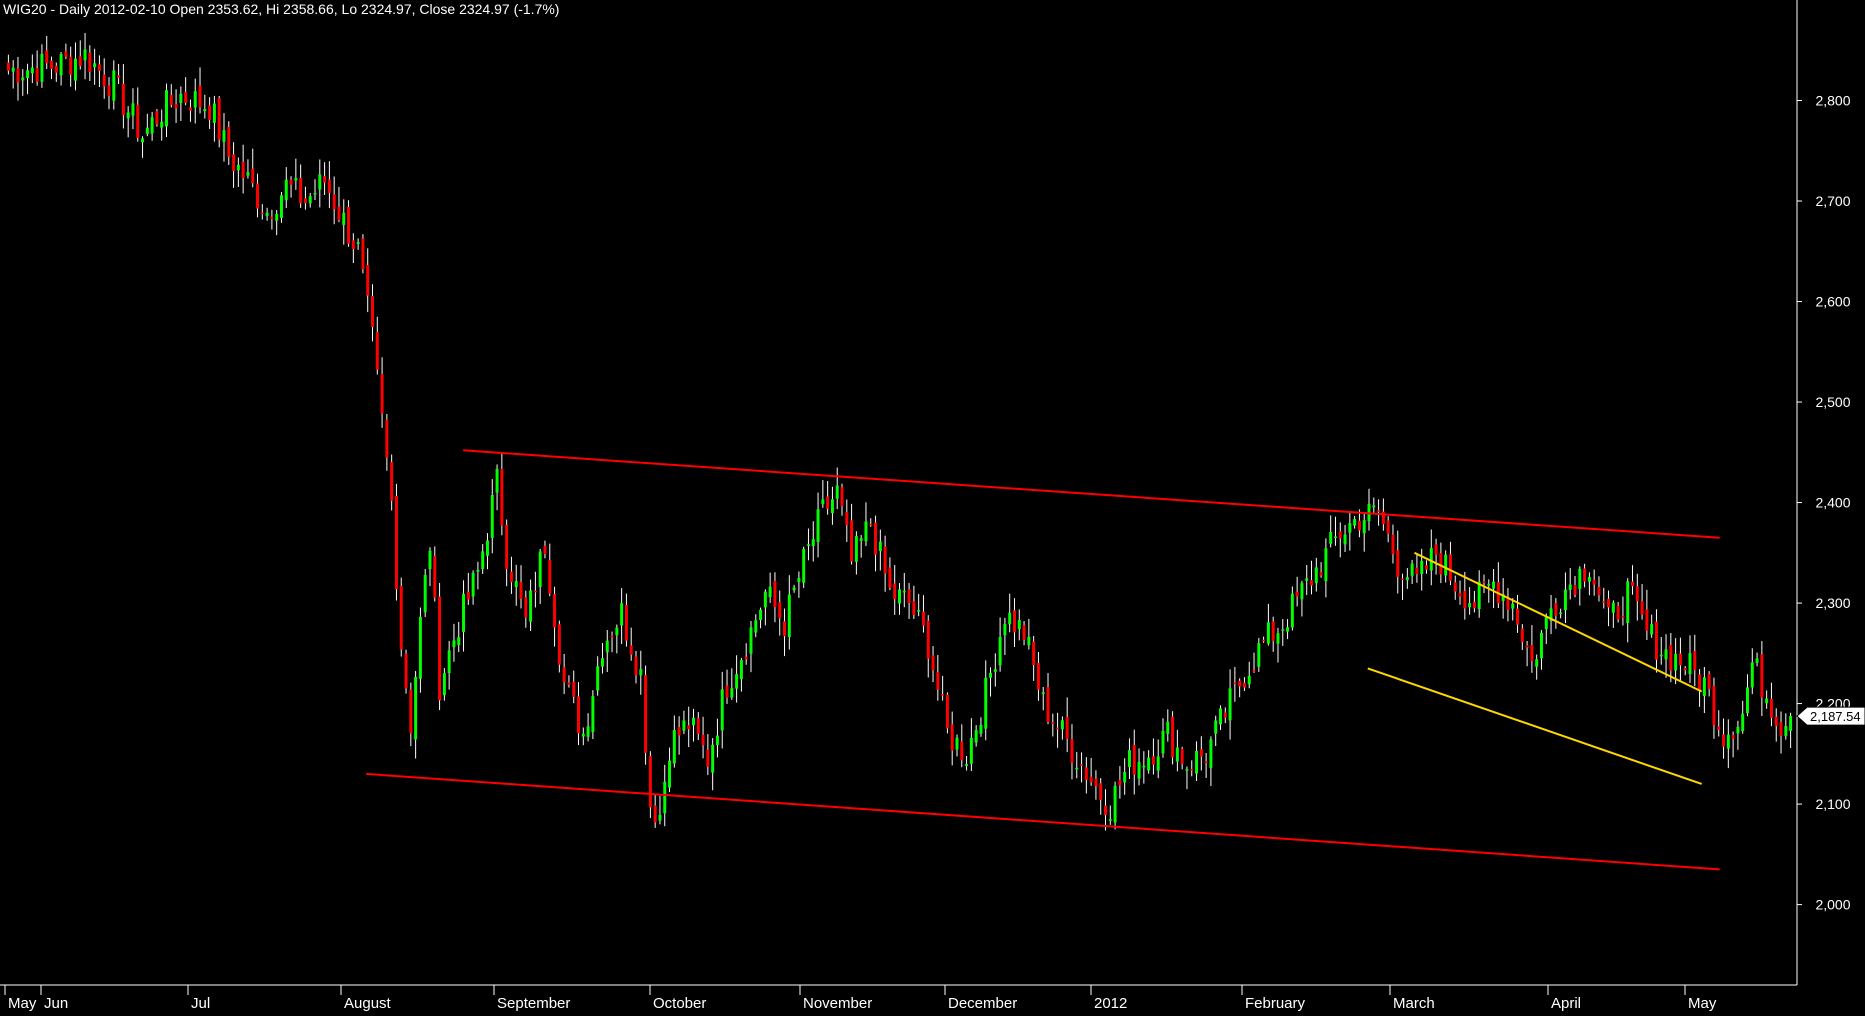  Describe the element at coordinates (533, 1003) in the screenshot. I see `x-tick-label: September` at that location.